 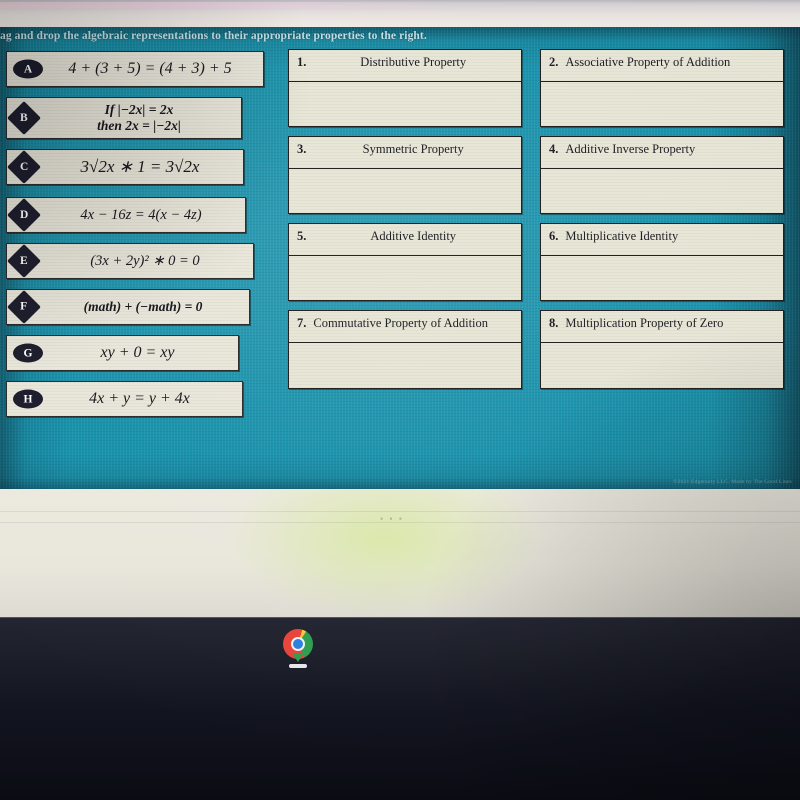 I want to click on tile-badge-e: E, so click(x=24, y=261).